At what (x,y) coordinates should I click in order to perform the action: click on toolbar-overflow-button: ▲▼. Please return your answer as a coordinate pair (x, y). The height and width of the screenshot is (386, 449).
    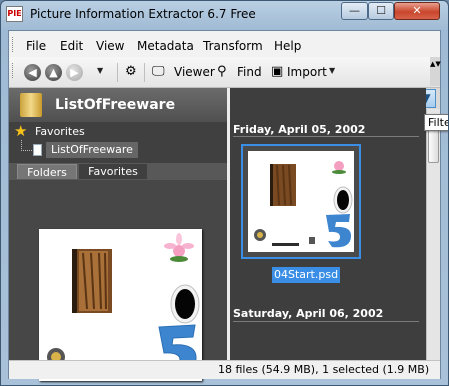
    Looking at the image, I should click on (435, 71).